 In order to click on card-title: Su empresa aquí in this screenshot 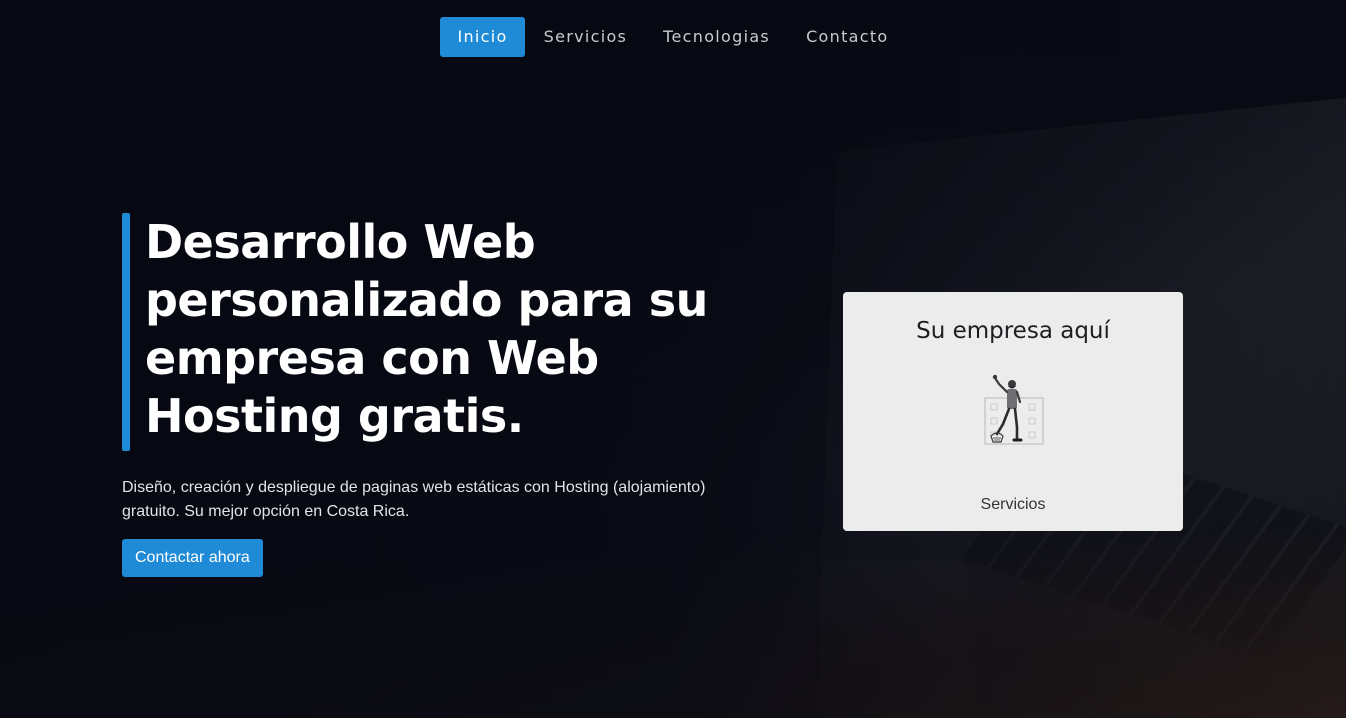, I will do `click(1013, 331)`.